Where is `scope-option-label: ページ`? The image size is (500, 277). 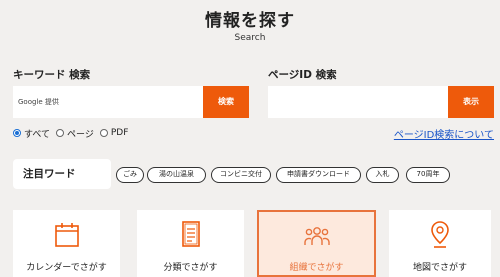
scope-option-label: ページ is located at coordinates (80, 134).